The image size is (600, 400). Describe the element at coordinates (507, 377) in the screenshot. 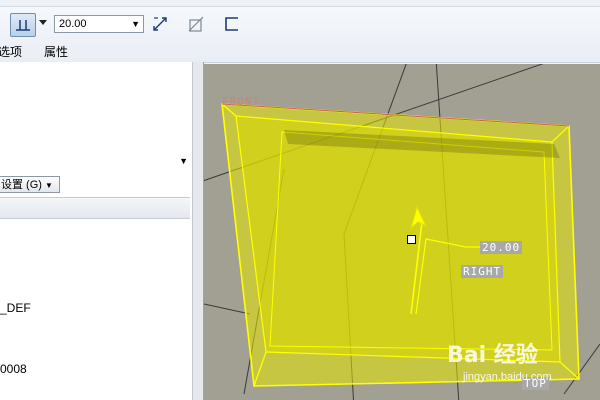

I see `watermark-url: jingyan.baidu.com` at that location.